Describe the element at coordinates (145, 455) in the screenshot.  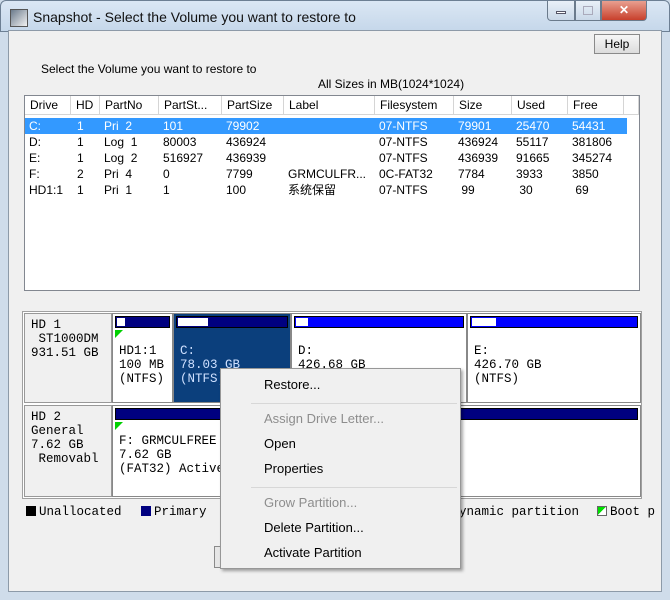
I see `partition-size: 7.62 GB` at that location.